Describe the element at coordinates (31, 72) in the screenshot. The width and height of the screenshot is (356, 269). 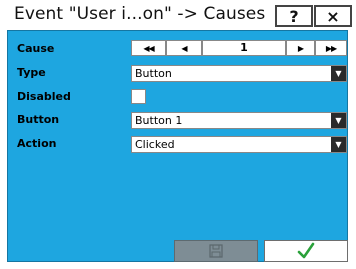
I see `type-label: Type` at that location.